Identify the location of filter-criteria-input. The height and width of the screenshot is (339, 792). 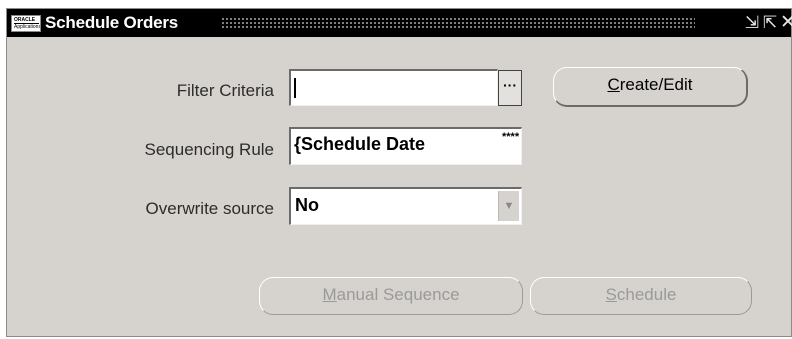
(393, 87).